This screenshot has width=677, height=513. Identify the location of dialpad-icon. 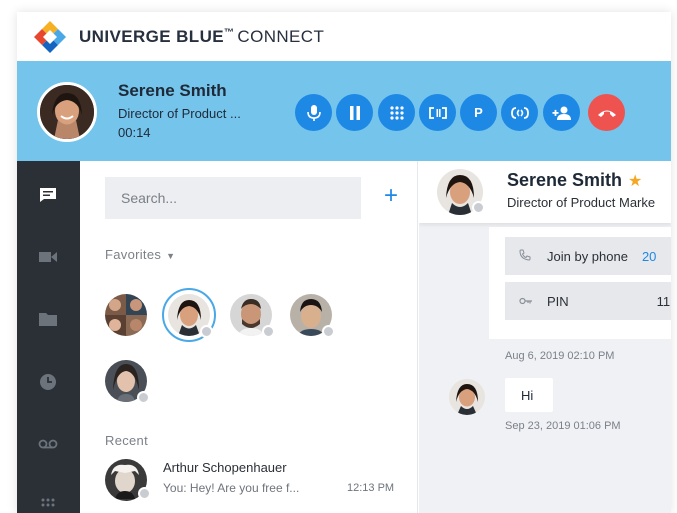
(396, 112).